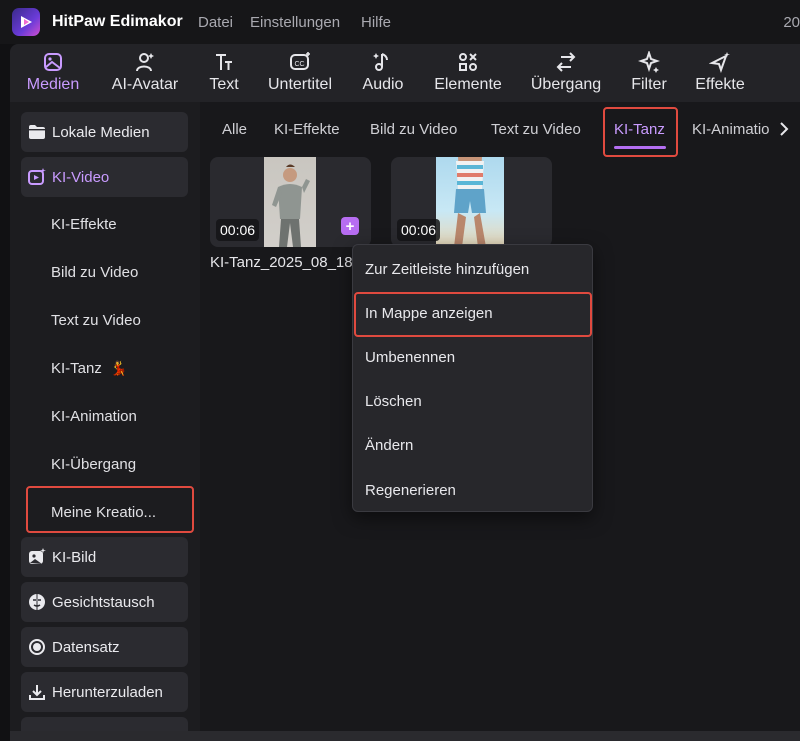 This screenshot has height=741, width=800. I want to click on tool-label: Audio, so click(383, 84).